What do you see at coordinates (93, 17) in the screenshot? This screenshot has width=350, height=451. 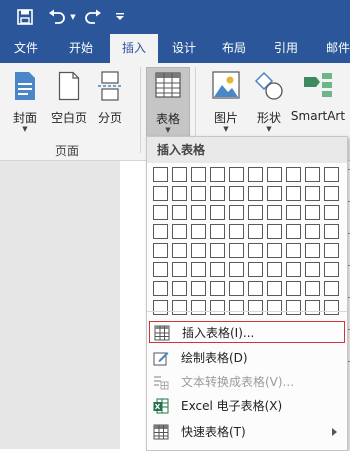 I see `redo-icon` at bounding box center [93, 17].